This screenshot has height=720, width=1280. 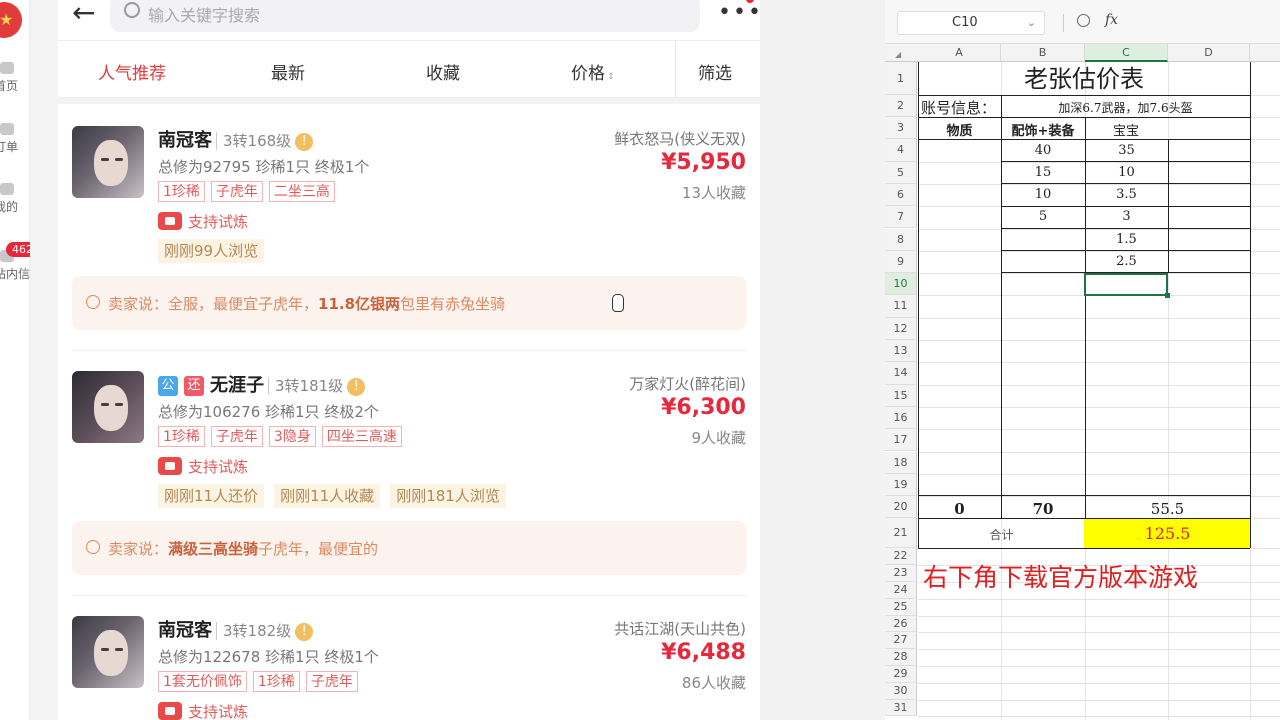 I want to click on more-options-icon: •••, so click(x=740, y=12).